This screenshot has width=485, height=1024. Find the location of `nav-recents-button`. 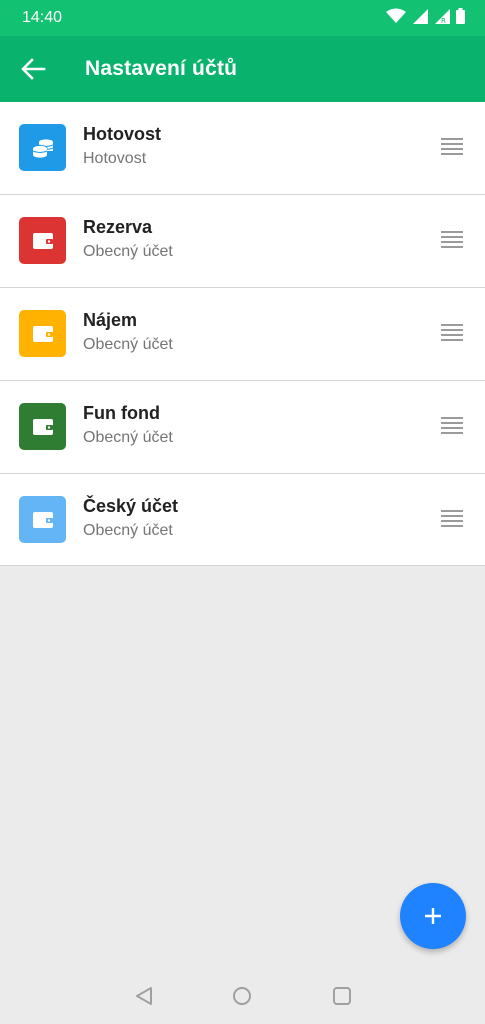

nav-recents-button is located at coordinates (342, 996).